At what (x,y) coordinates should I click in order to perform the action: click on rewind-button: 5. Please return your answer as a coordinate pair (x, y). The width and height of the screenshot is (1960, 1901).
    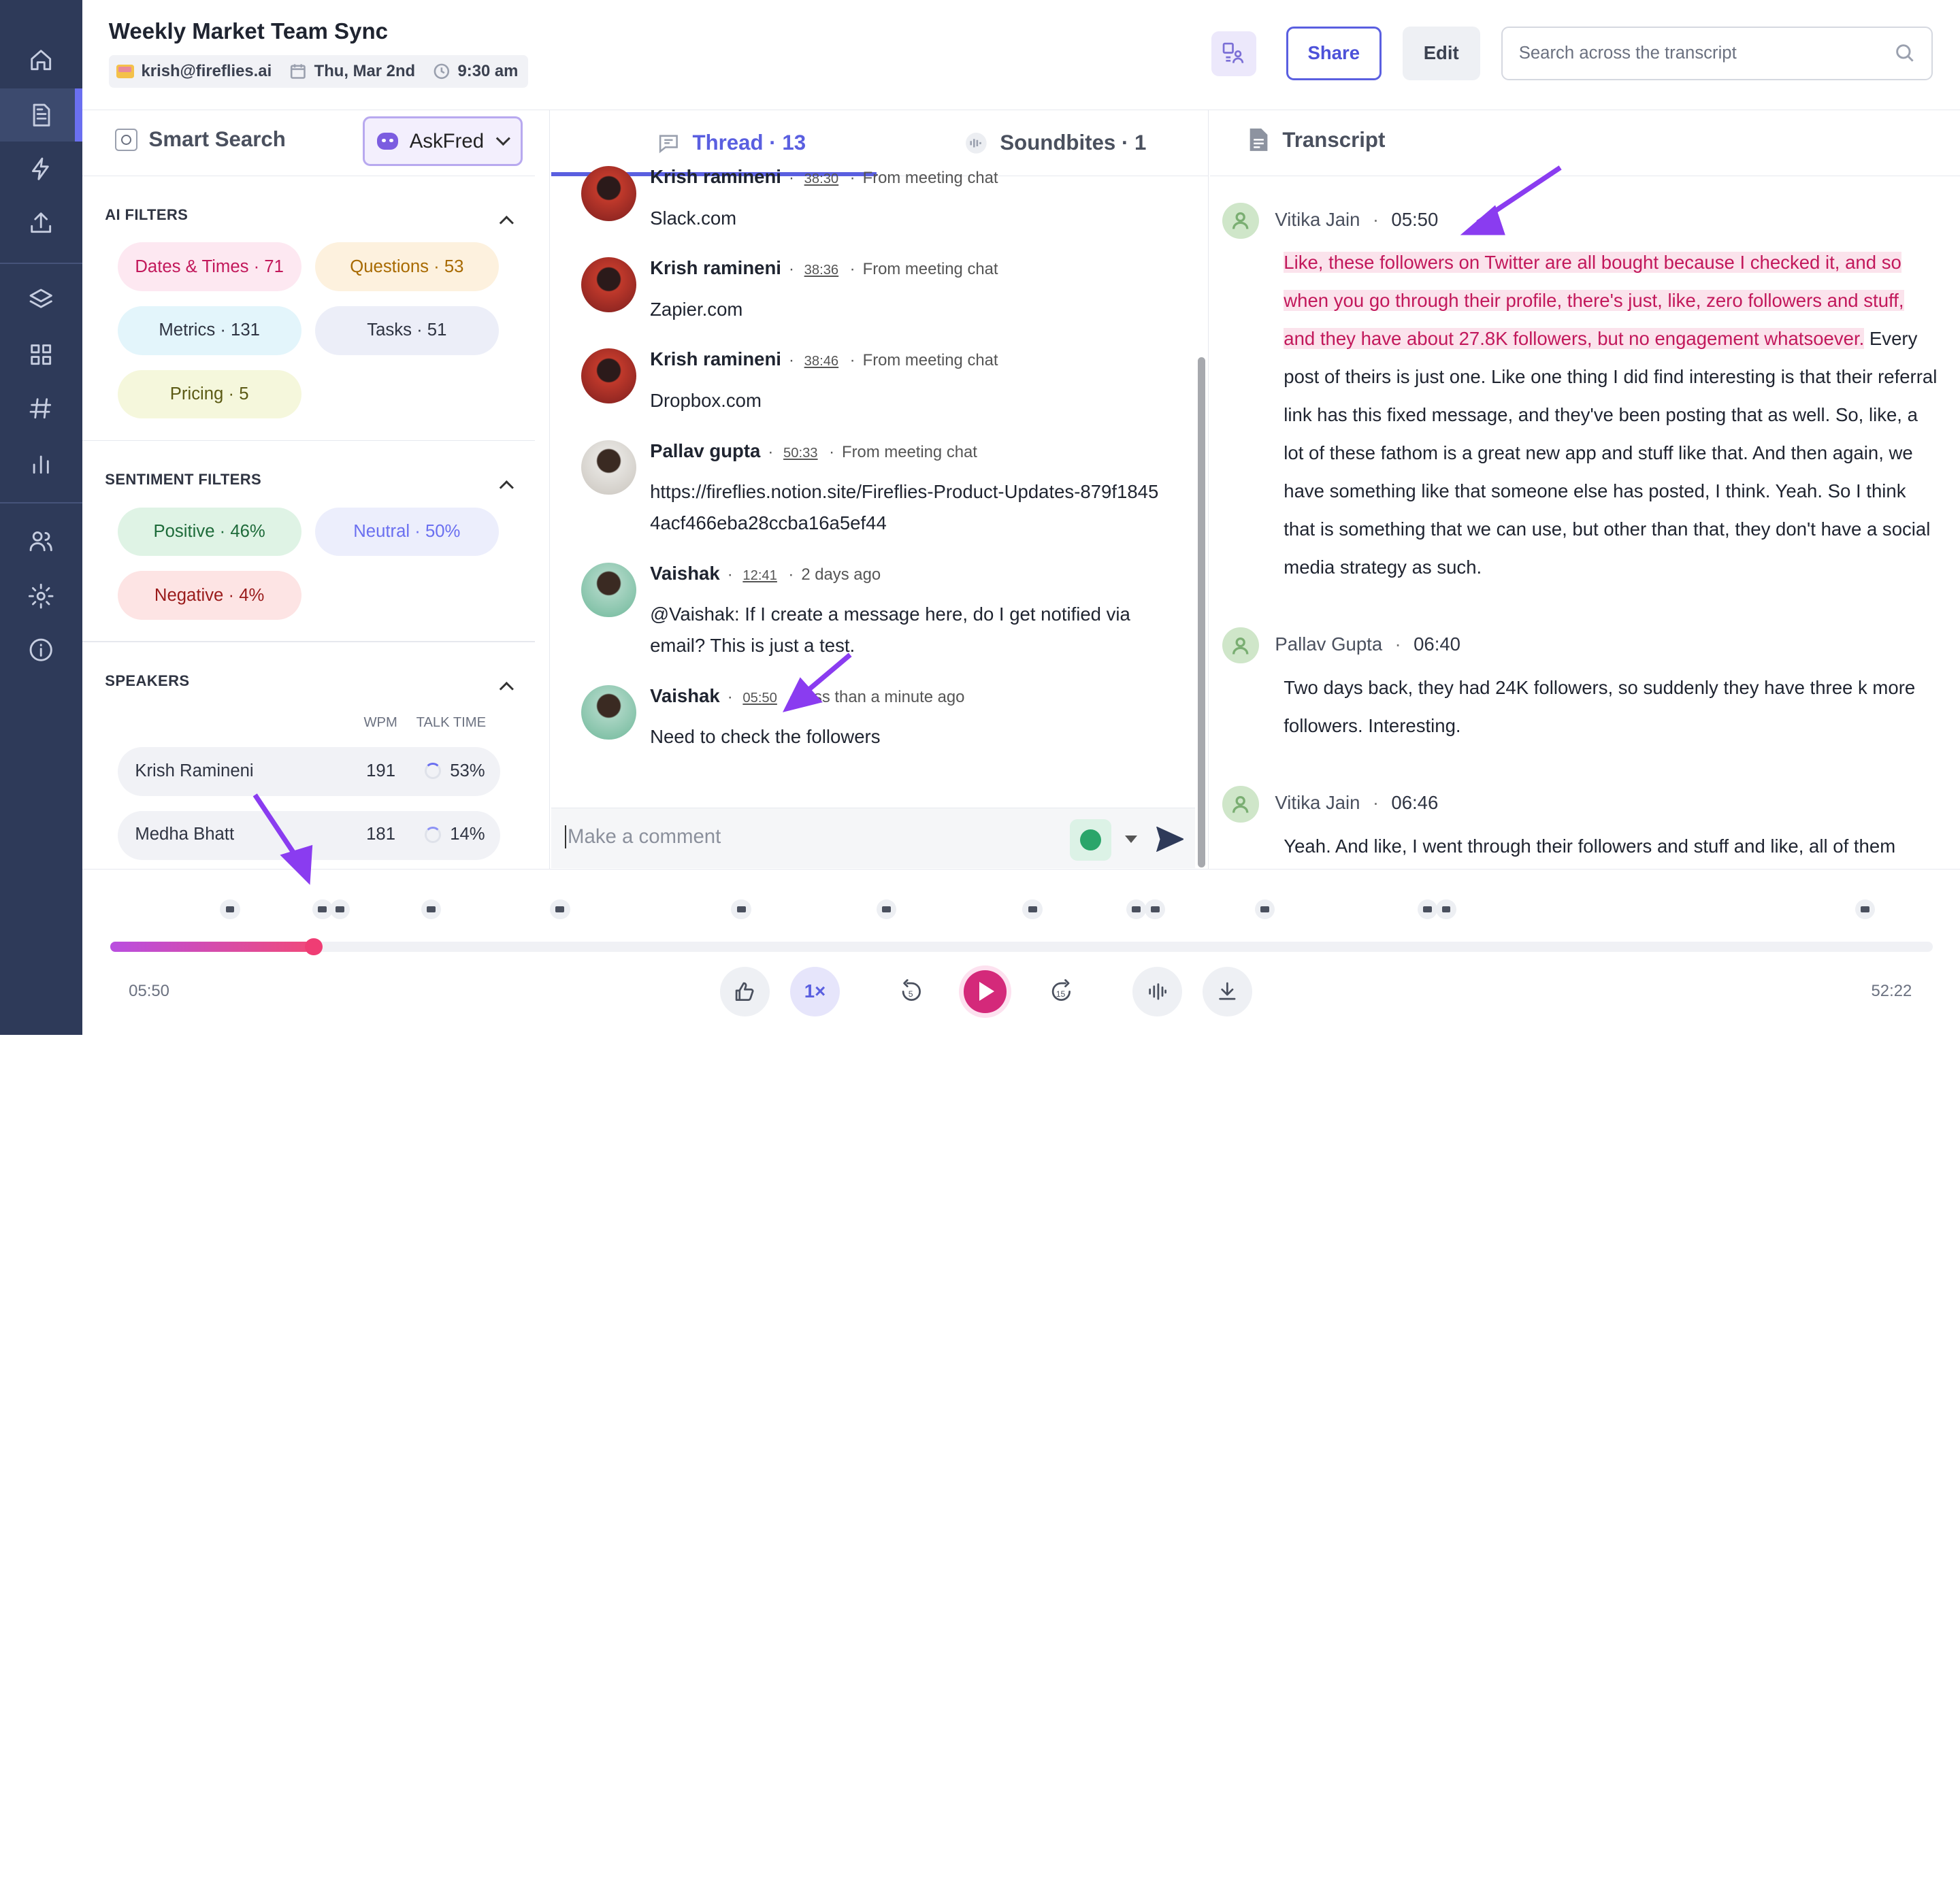
    Looking at the image, I should click on (911, 991).